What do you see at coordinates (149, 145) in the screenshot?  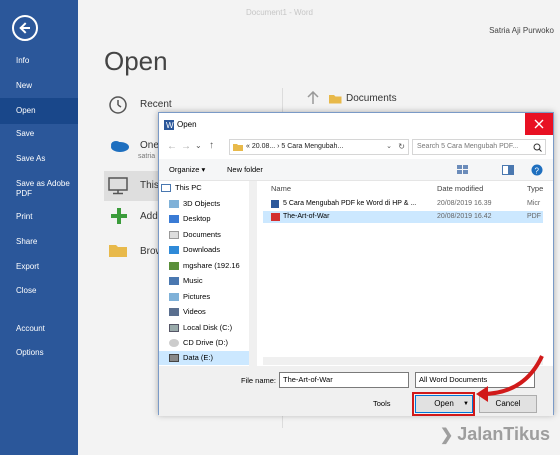 I see `location-onedrive: One` at bounding box center [149, 145].